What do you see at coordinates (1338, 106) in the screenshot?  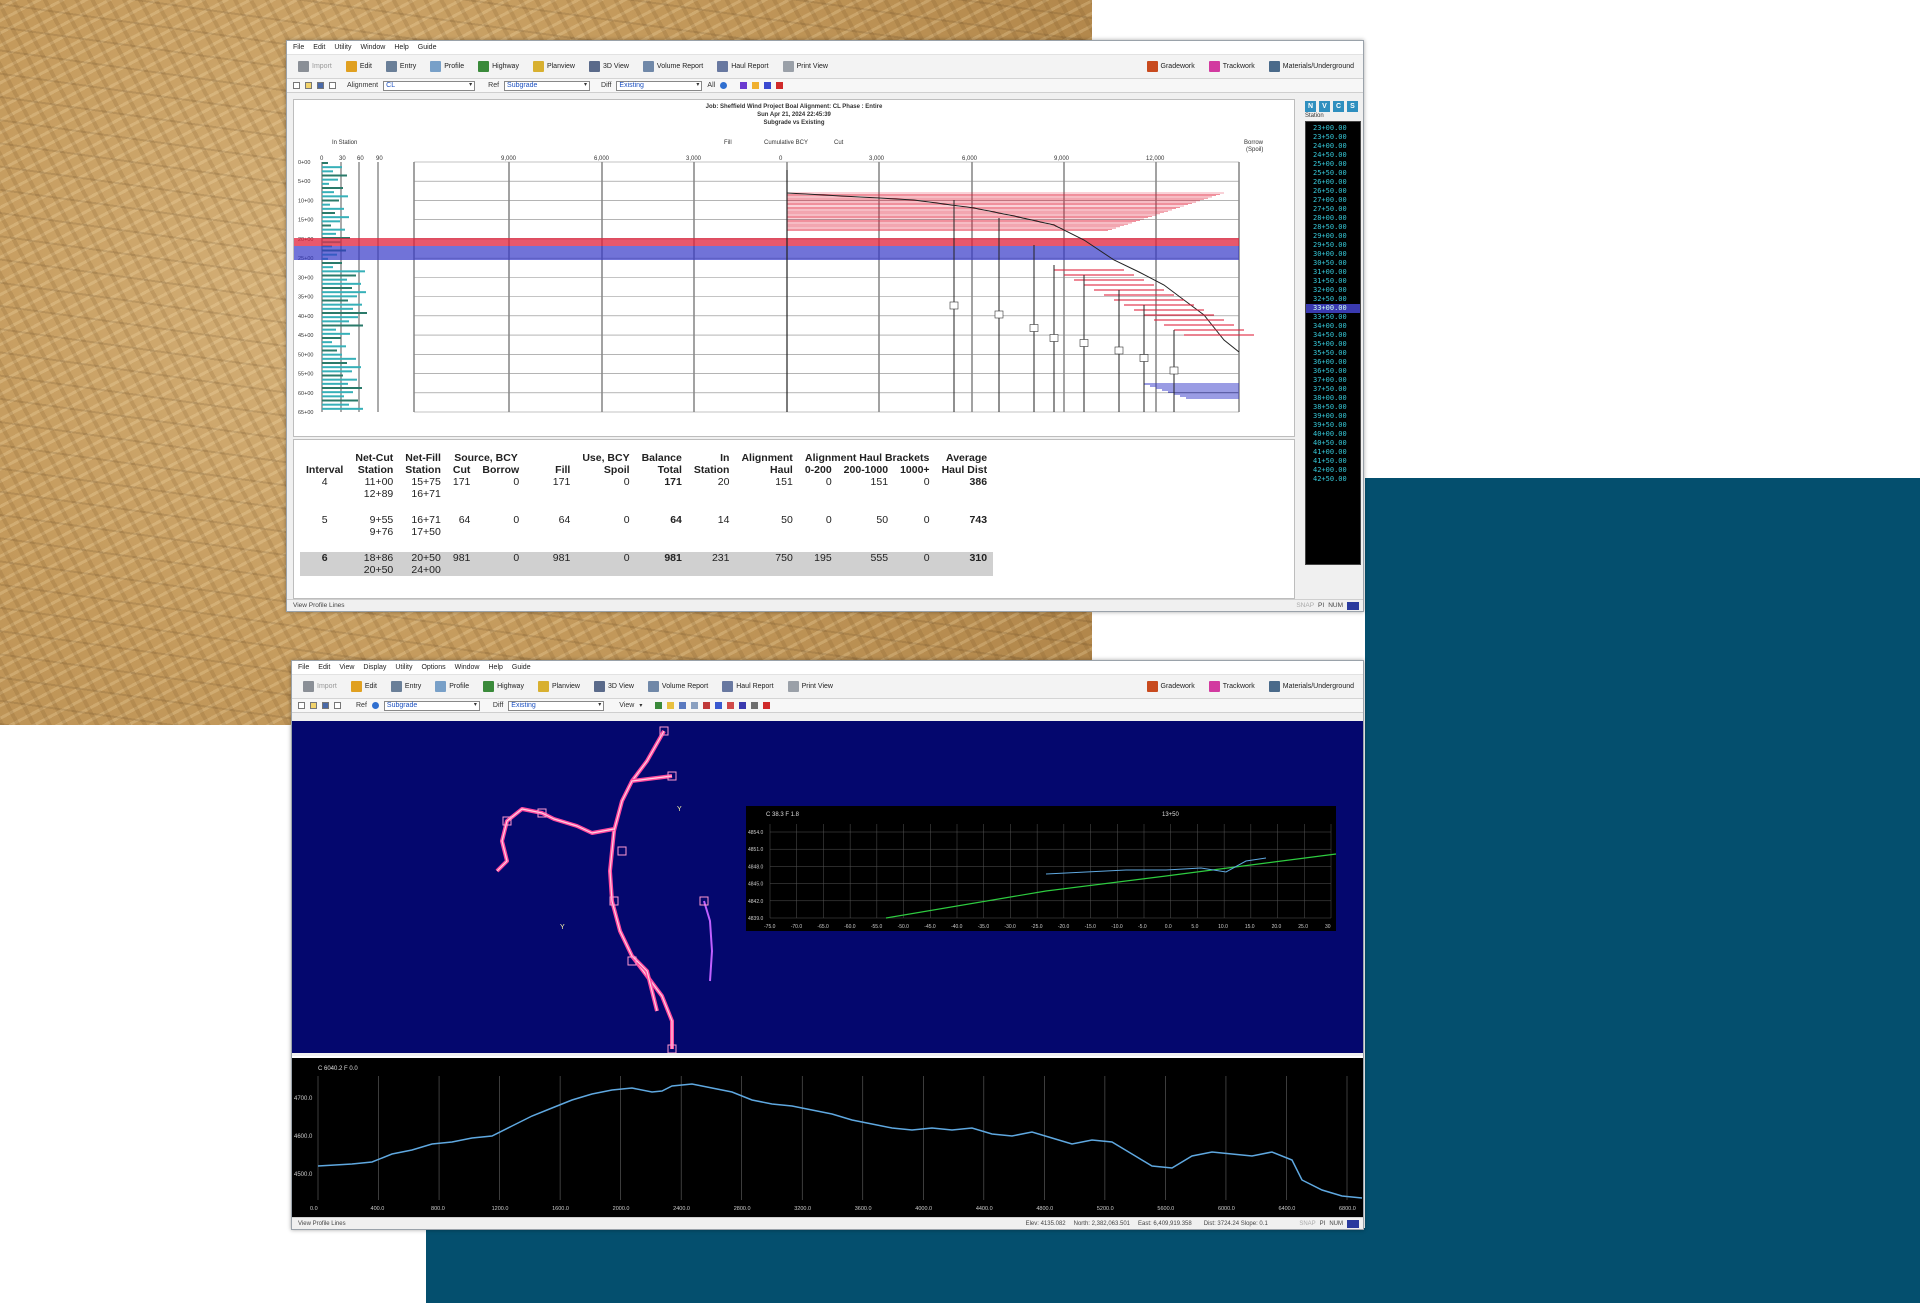 I see `c-icon: C` at bounding box center [1338, 106].